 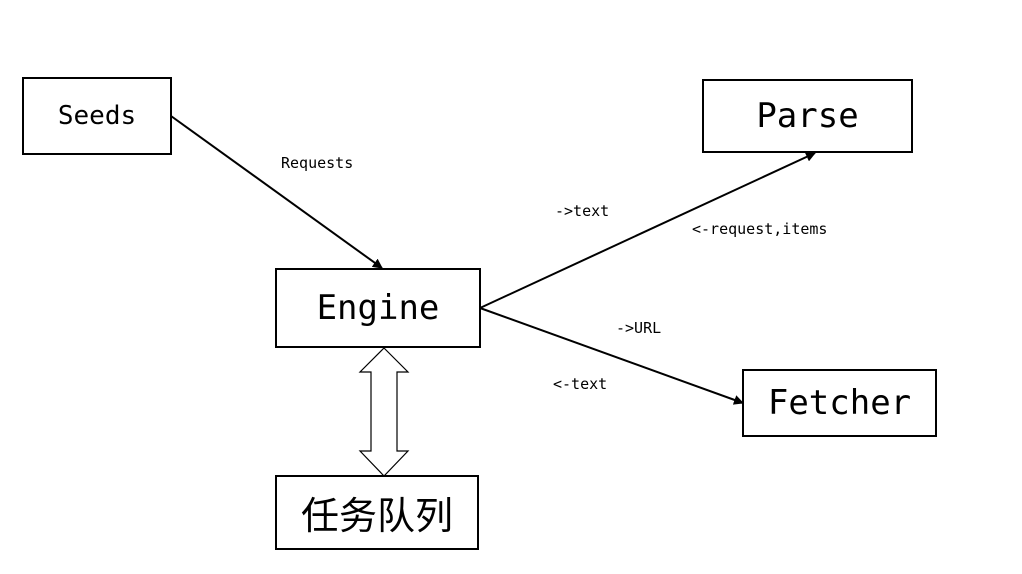 I want to click on node-parse-label: Parse, so click(x=807, y=116).